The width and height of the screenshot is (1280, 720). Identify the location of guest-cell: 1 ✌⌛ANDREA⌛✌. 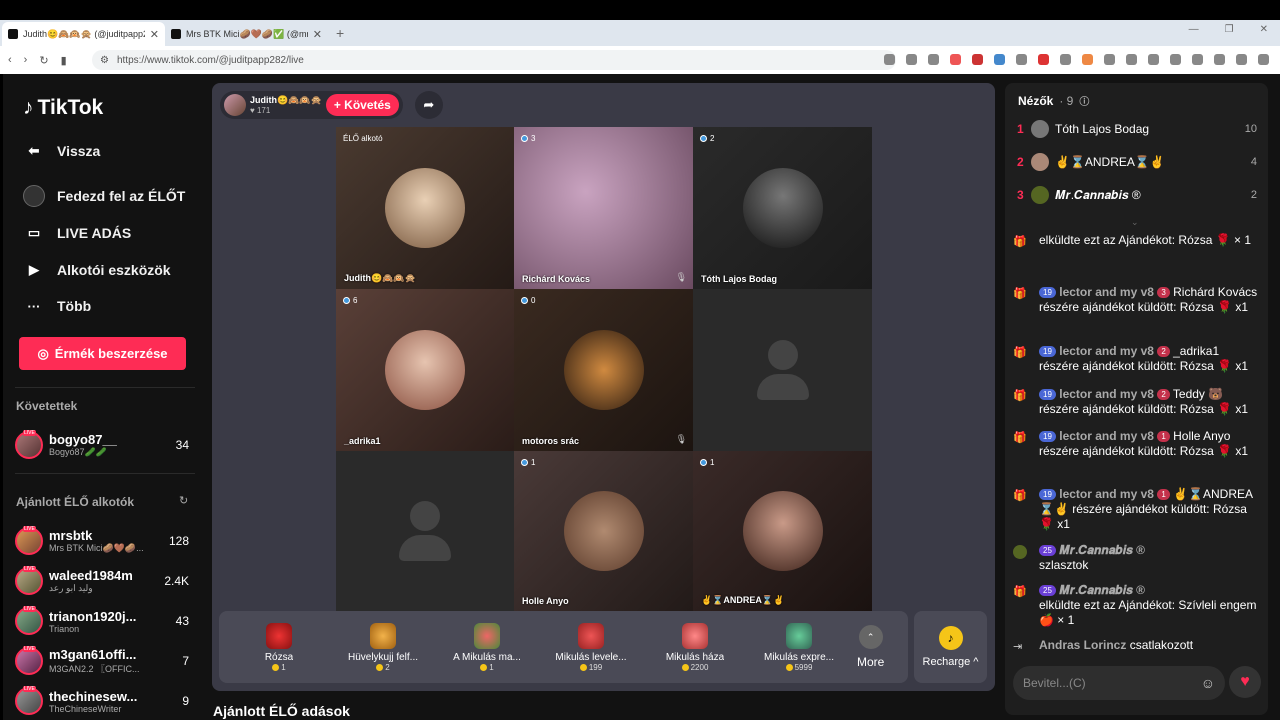
(782, 531).